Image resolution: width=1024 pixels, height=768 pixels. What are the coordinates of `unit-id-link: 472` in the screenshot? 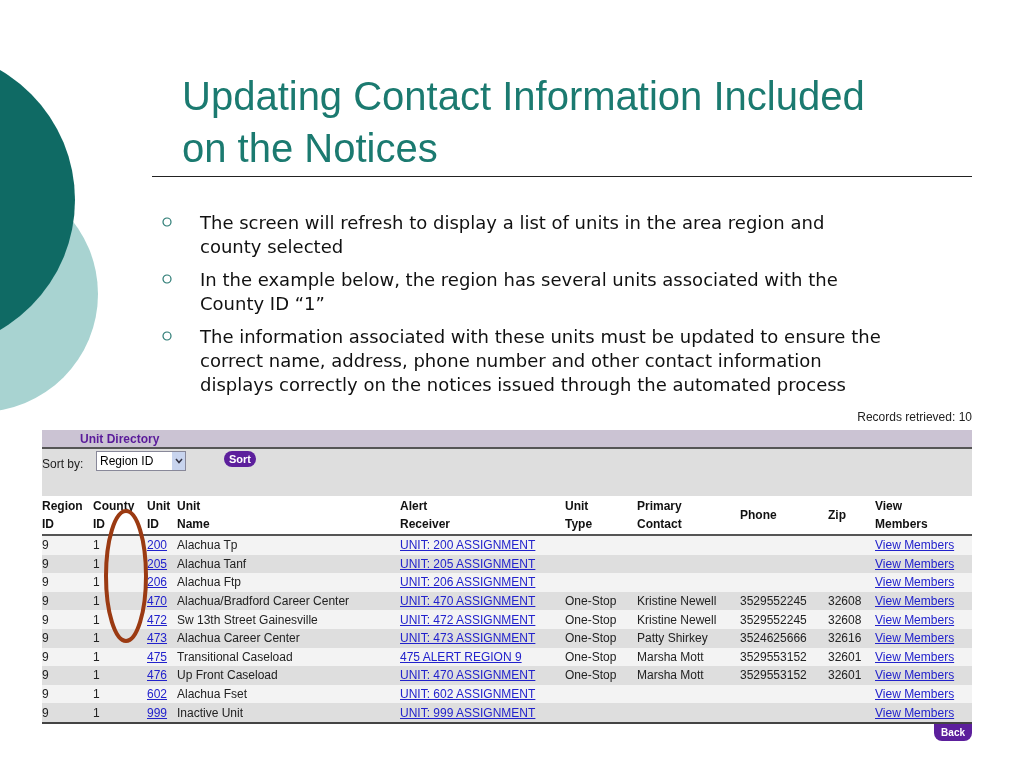 It's located at (157, 619).